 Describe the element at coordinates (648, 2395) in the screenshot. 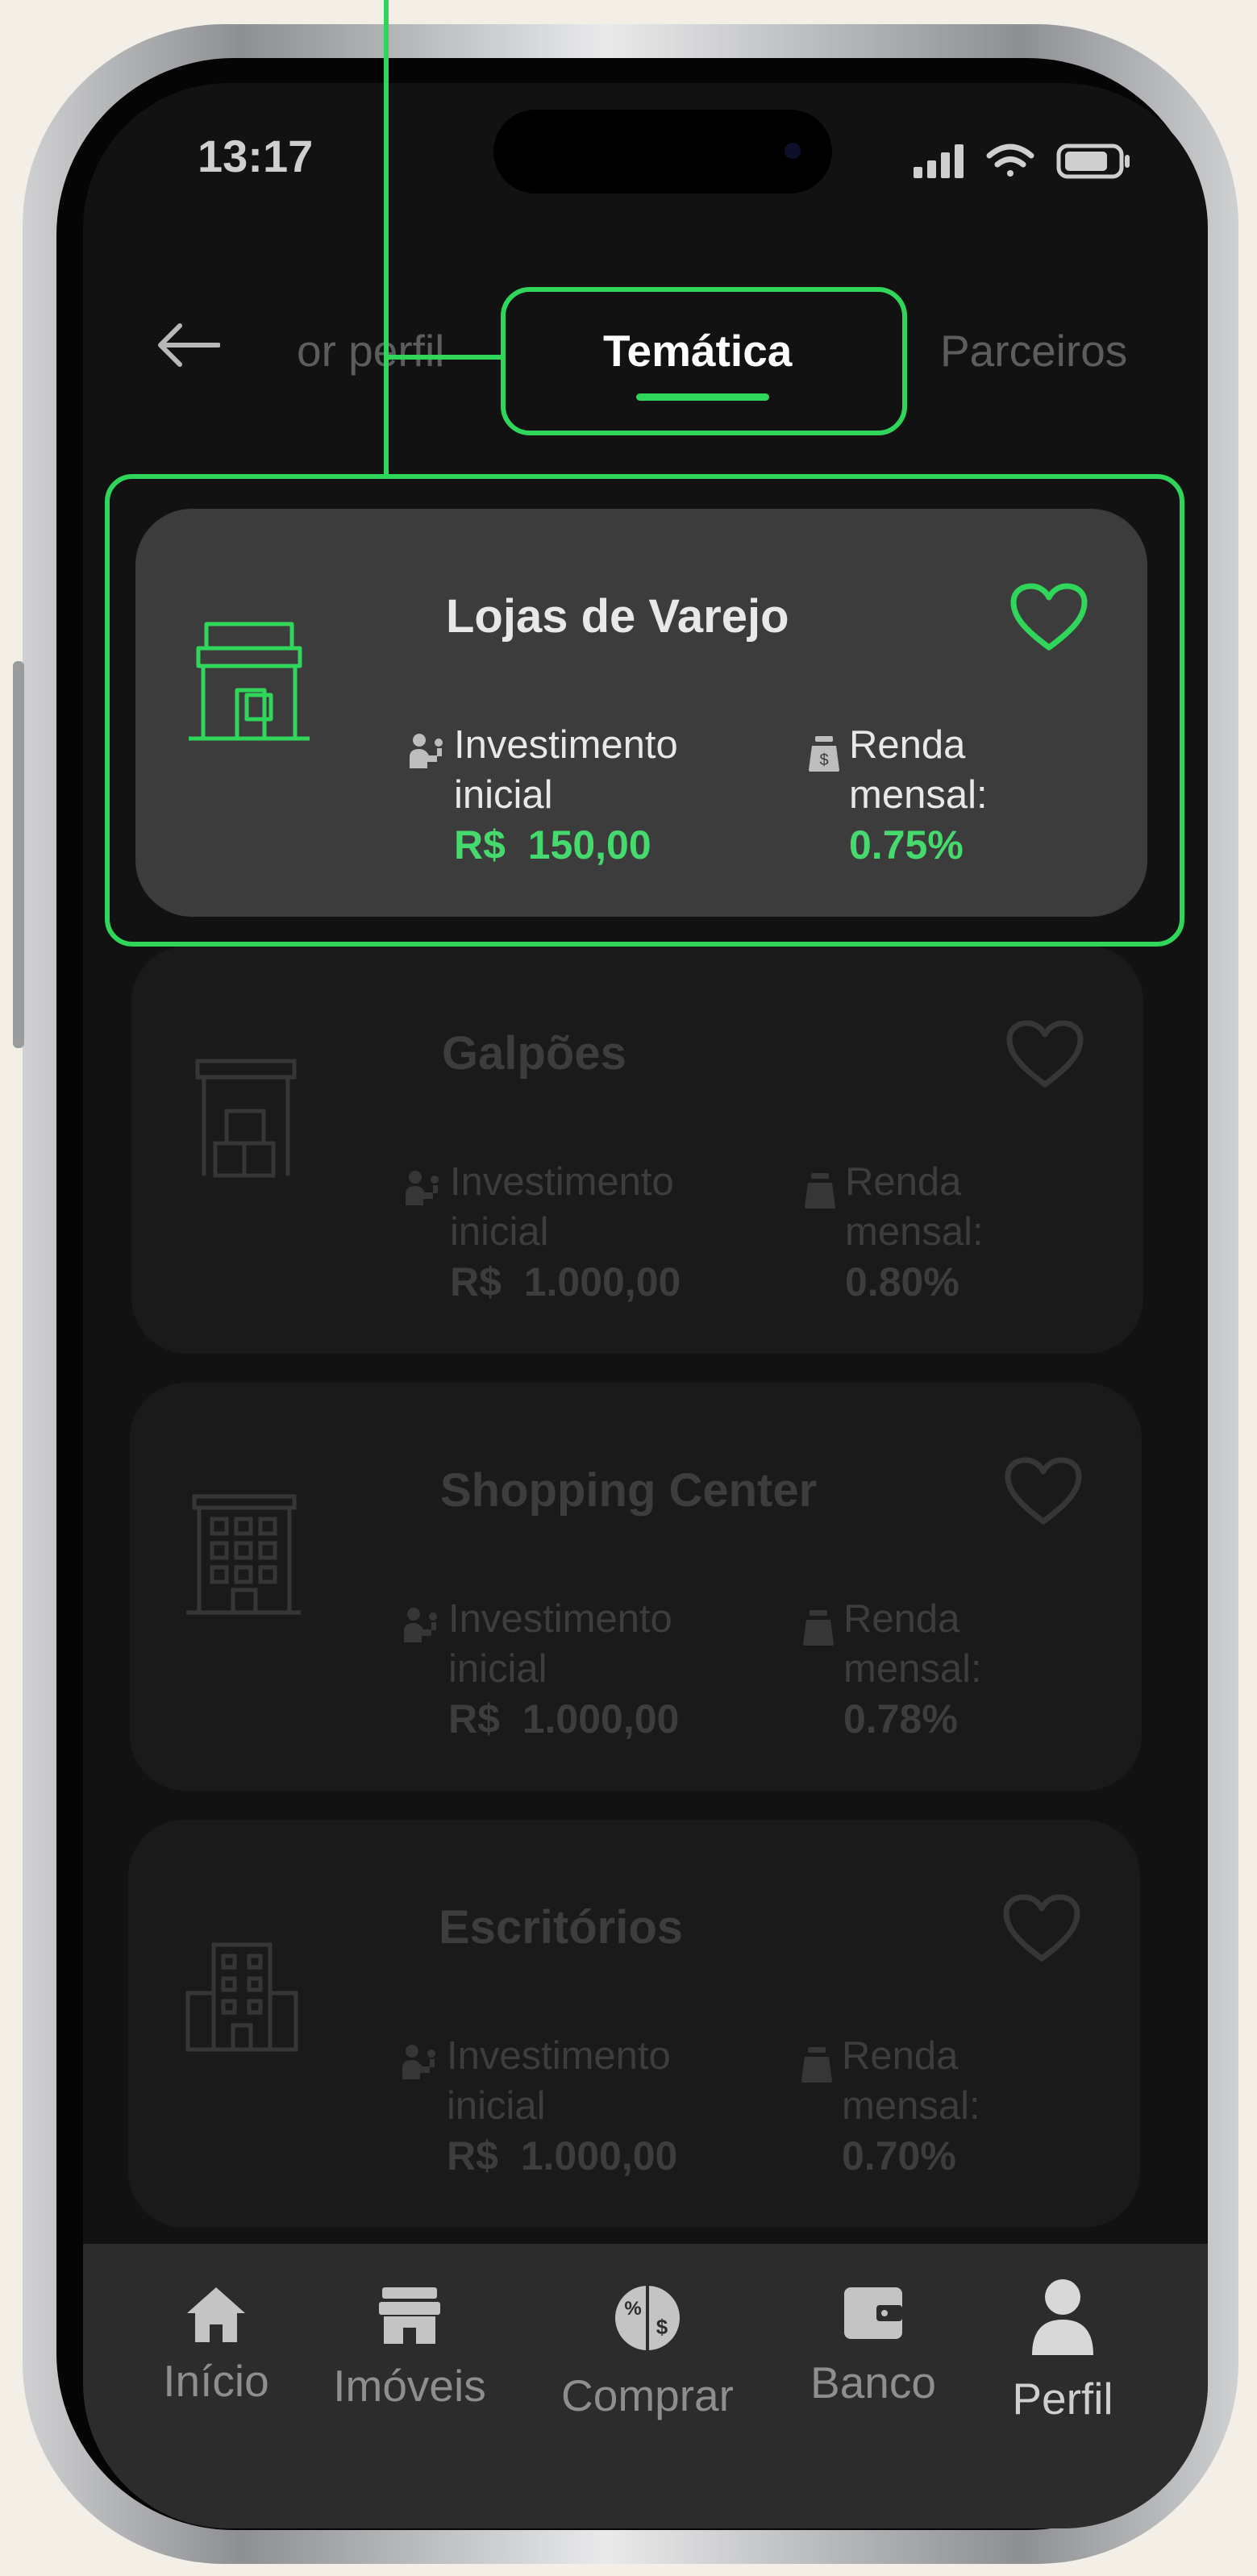

I see `nav-label: Comprar` at that location.